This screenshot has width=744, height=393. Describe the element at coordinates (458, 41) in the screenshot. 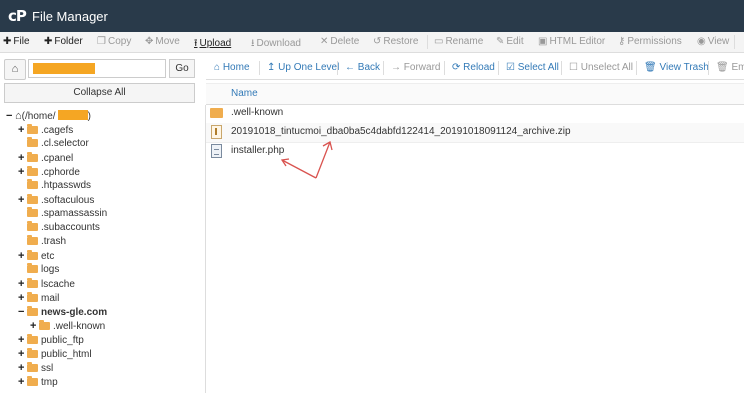

I see `rename-button: ▭ Rename` at that location.